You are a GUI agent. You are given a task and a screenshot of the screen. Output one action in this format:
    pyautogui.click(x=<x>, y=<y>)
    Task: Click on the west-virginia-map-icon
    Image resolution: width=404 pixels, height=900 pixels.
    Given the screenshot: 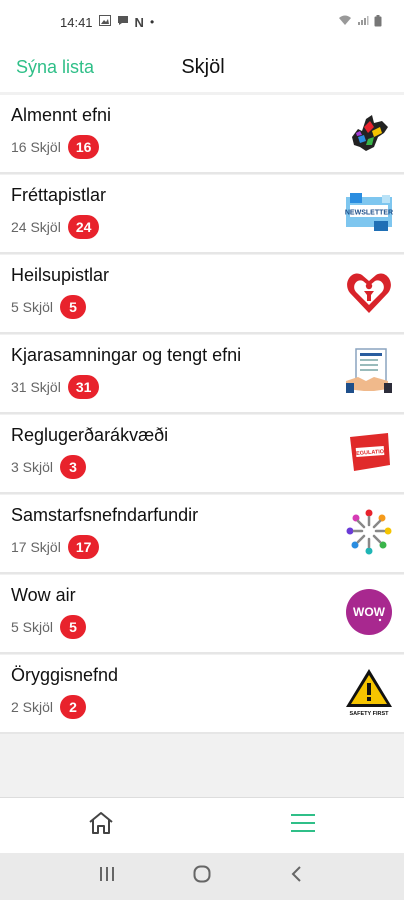 What is the action you would take?
    pyautogui.click(x=369, y=132)
    